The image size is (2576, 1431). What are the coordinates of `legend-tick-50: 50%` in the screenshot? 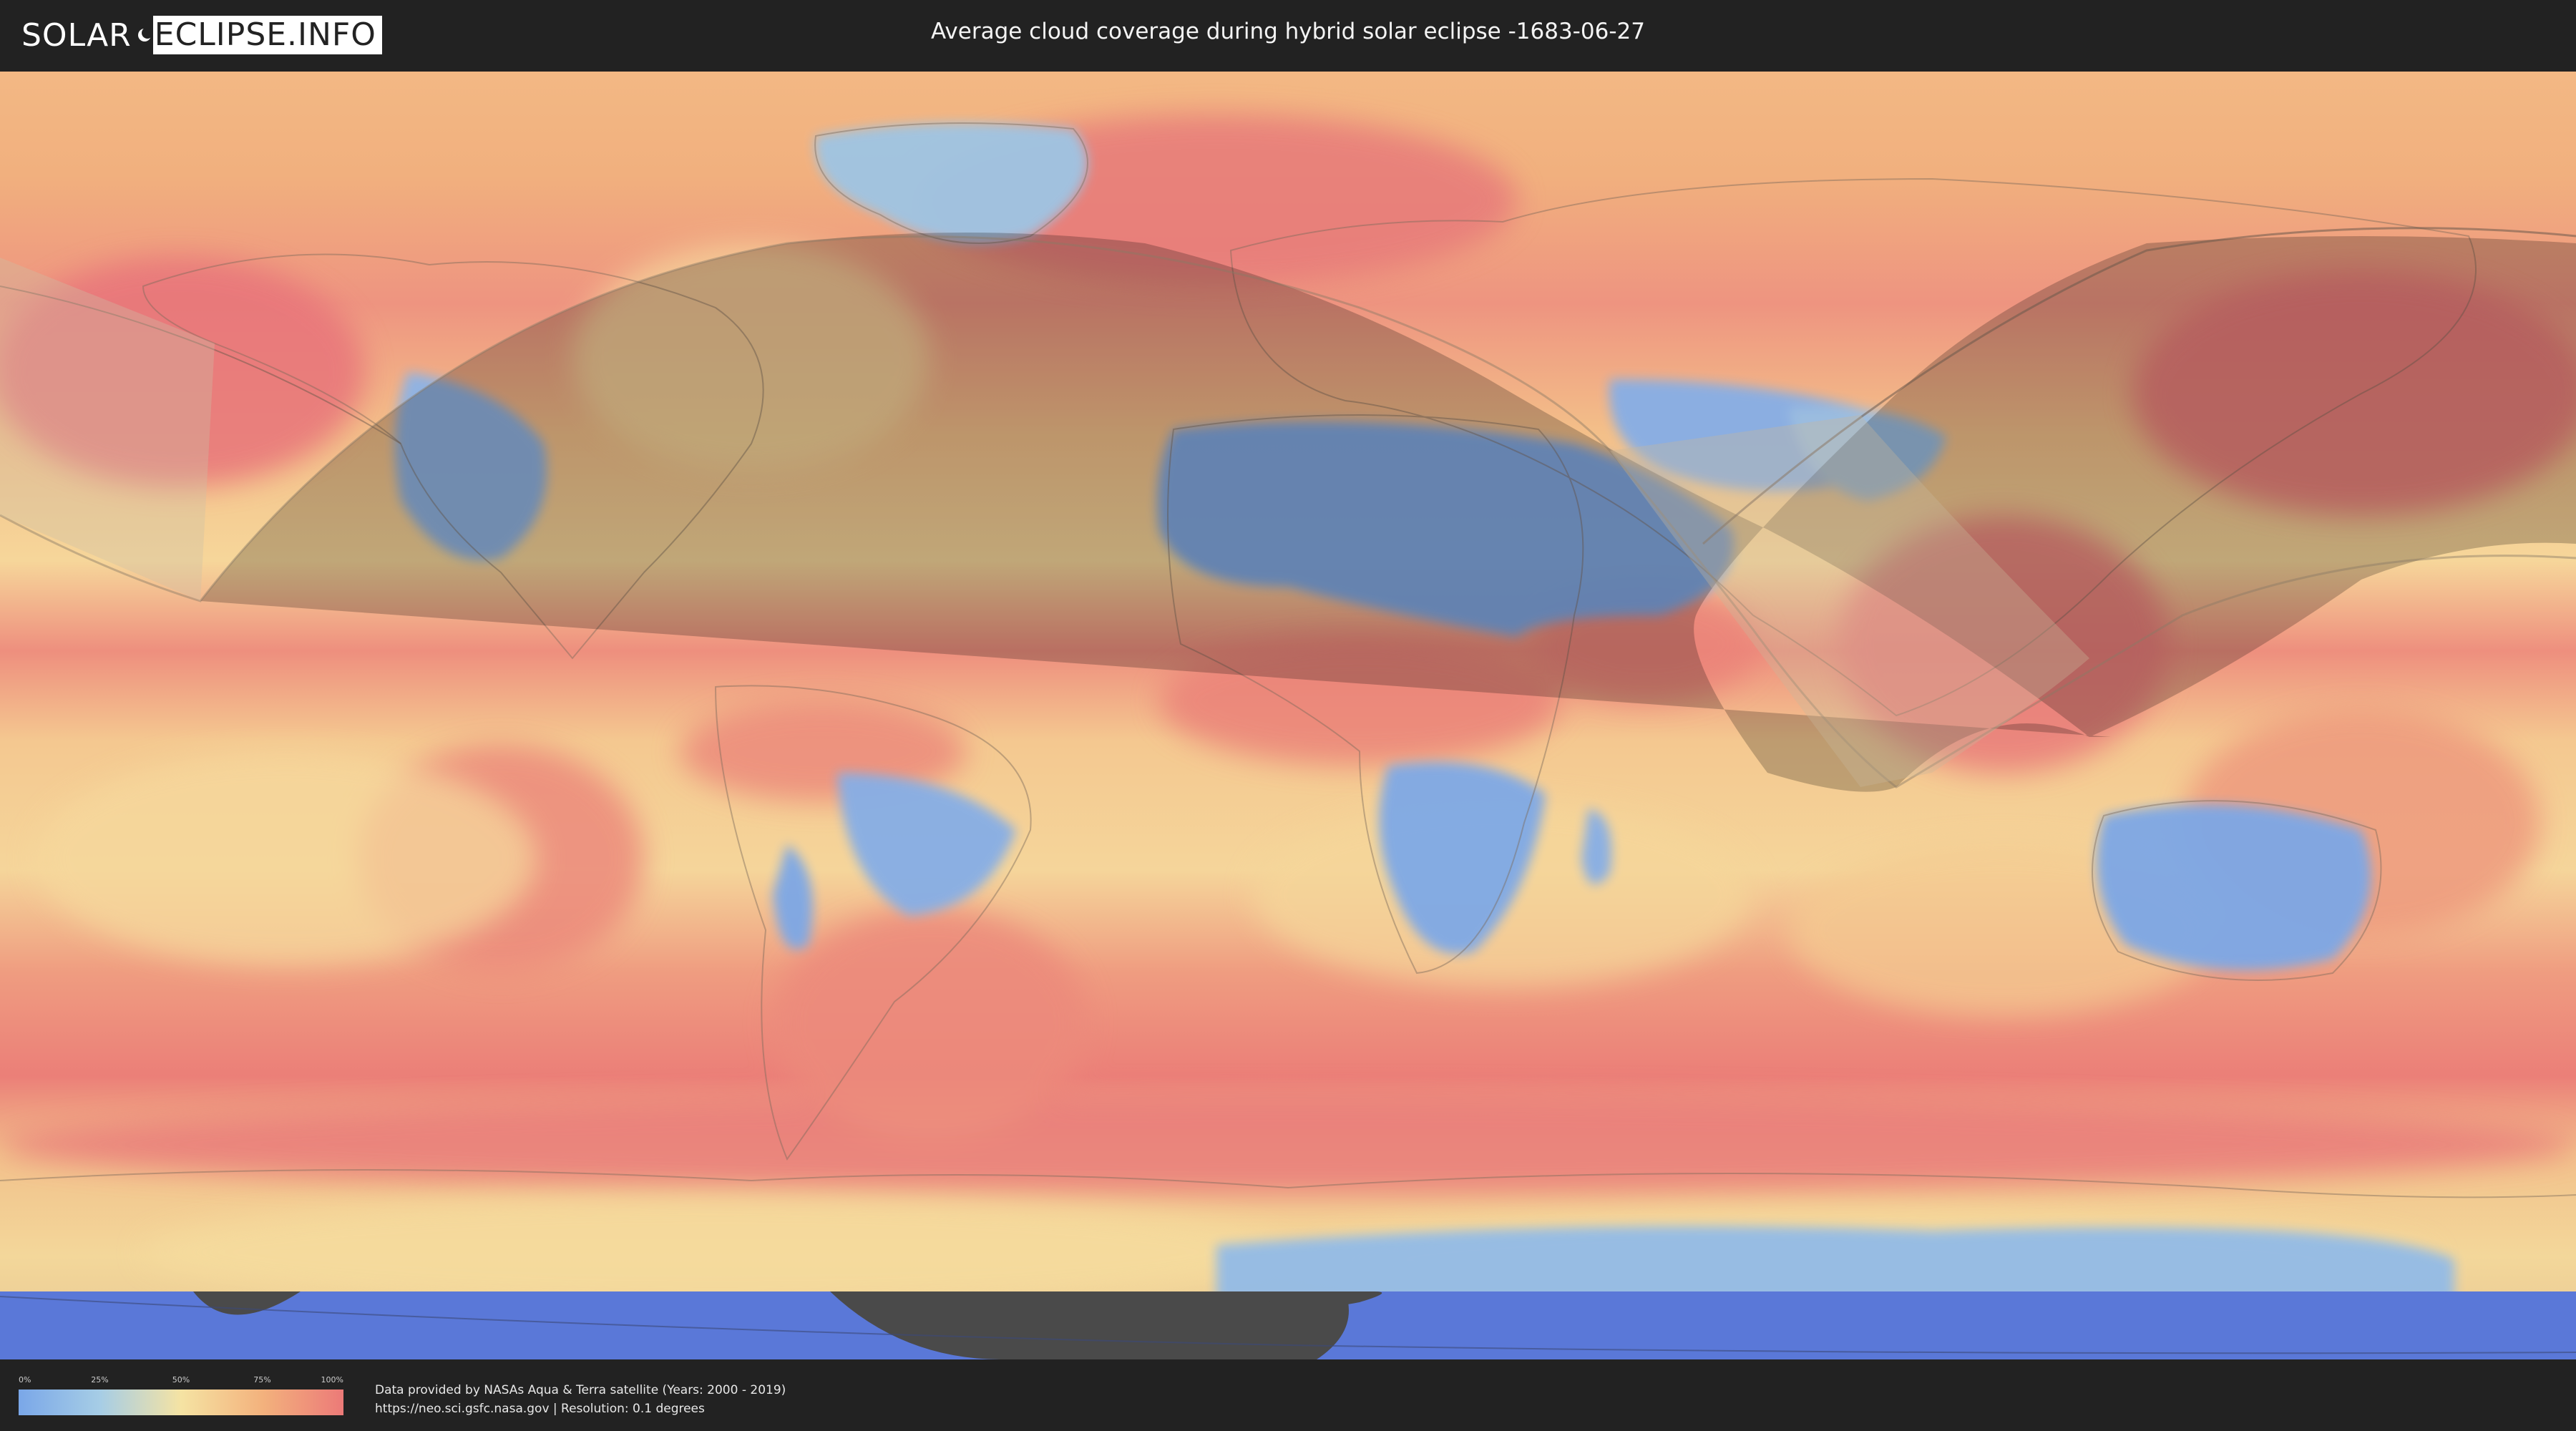 It's located at (181, 1379).